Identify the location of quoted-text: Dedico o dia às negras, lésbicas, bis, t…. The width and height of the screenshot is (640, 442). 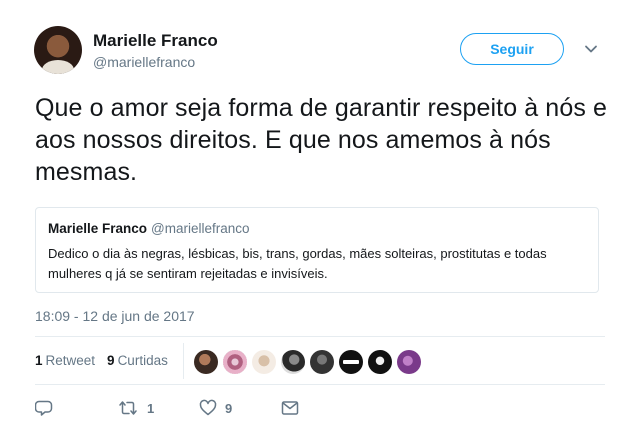
(297, 263).